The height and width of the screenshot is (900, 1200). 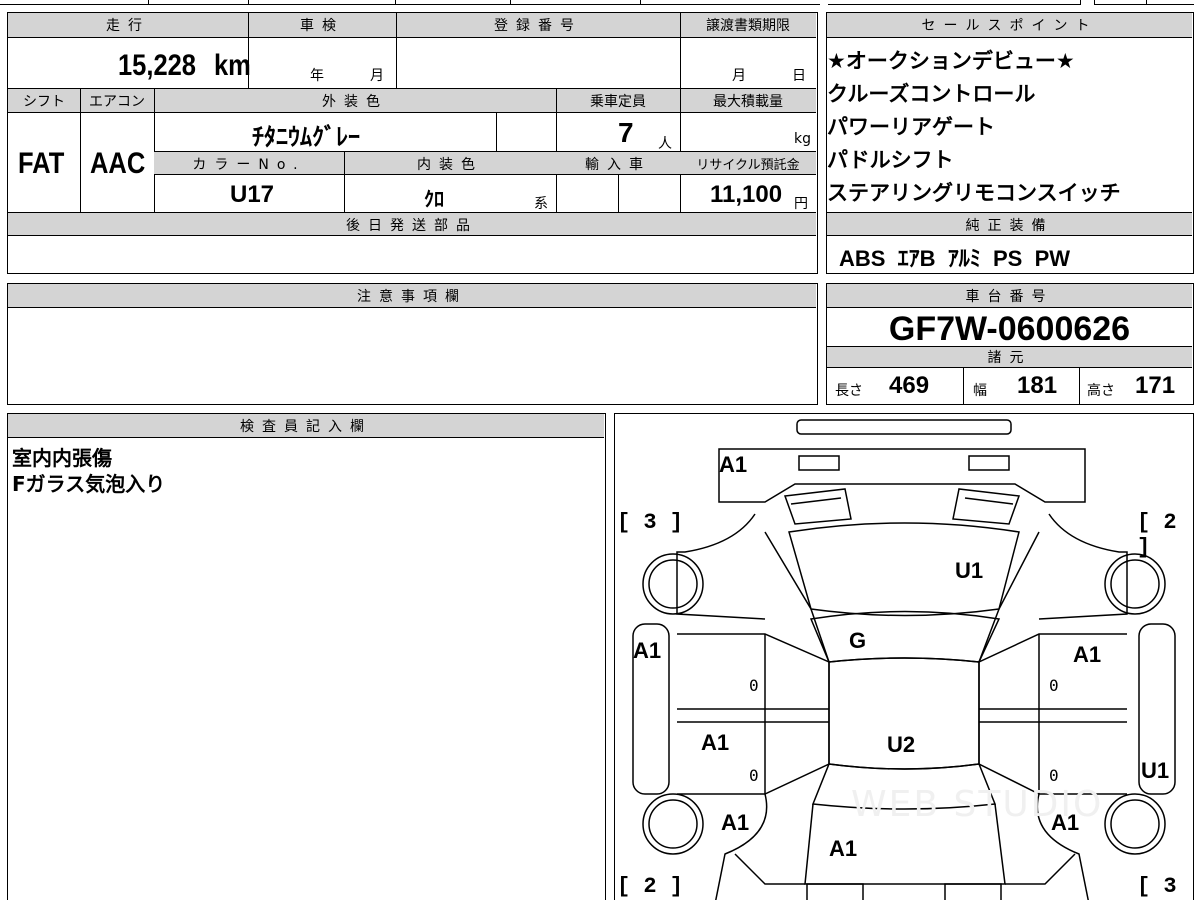 What do you see at coordinates (1101, 391) in the screenshot?
I see `height-label: 高さ` at bounding box center [1101, 391].